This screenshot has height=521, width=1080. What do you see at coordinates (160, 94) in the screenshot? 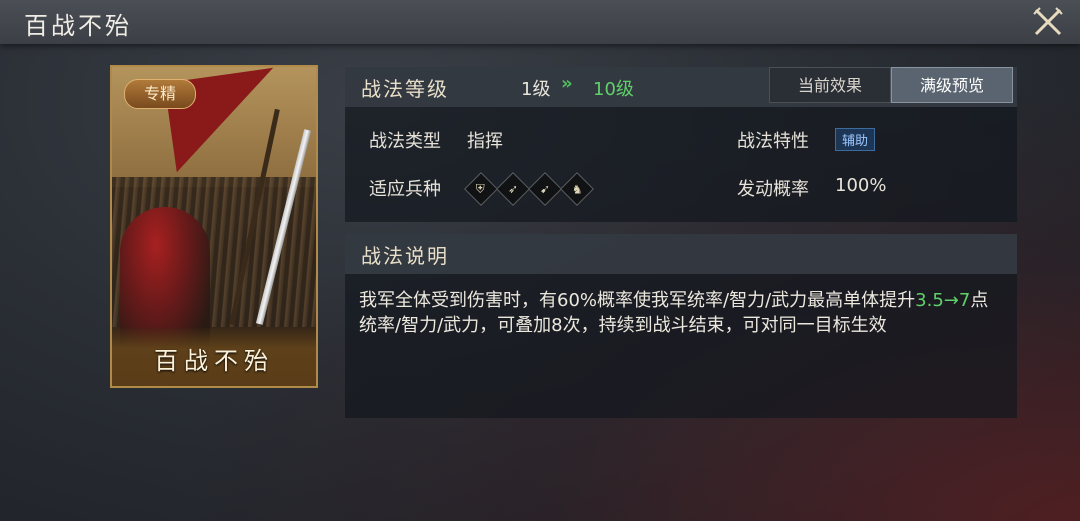
I see `specialty-badge: 专精` at bounding box center [160, 94].